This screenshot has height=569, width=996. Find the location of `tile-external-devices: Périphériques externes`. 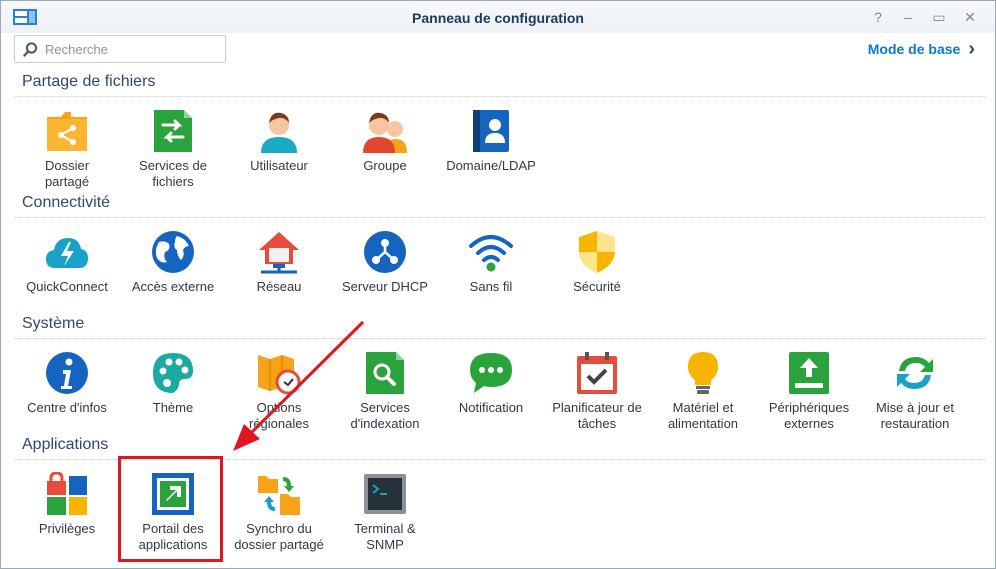

tile-external-devices: Périphériques externes is located at coordinates (809, 406).